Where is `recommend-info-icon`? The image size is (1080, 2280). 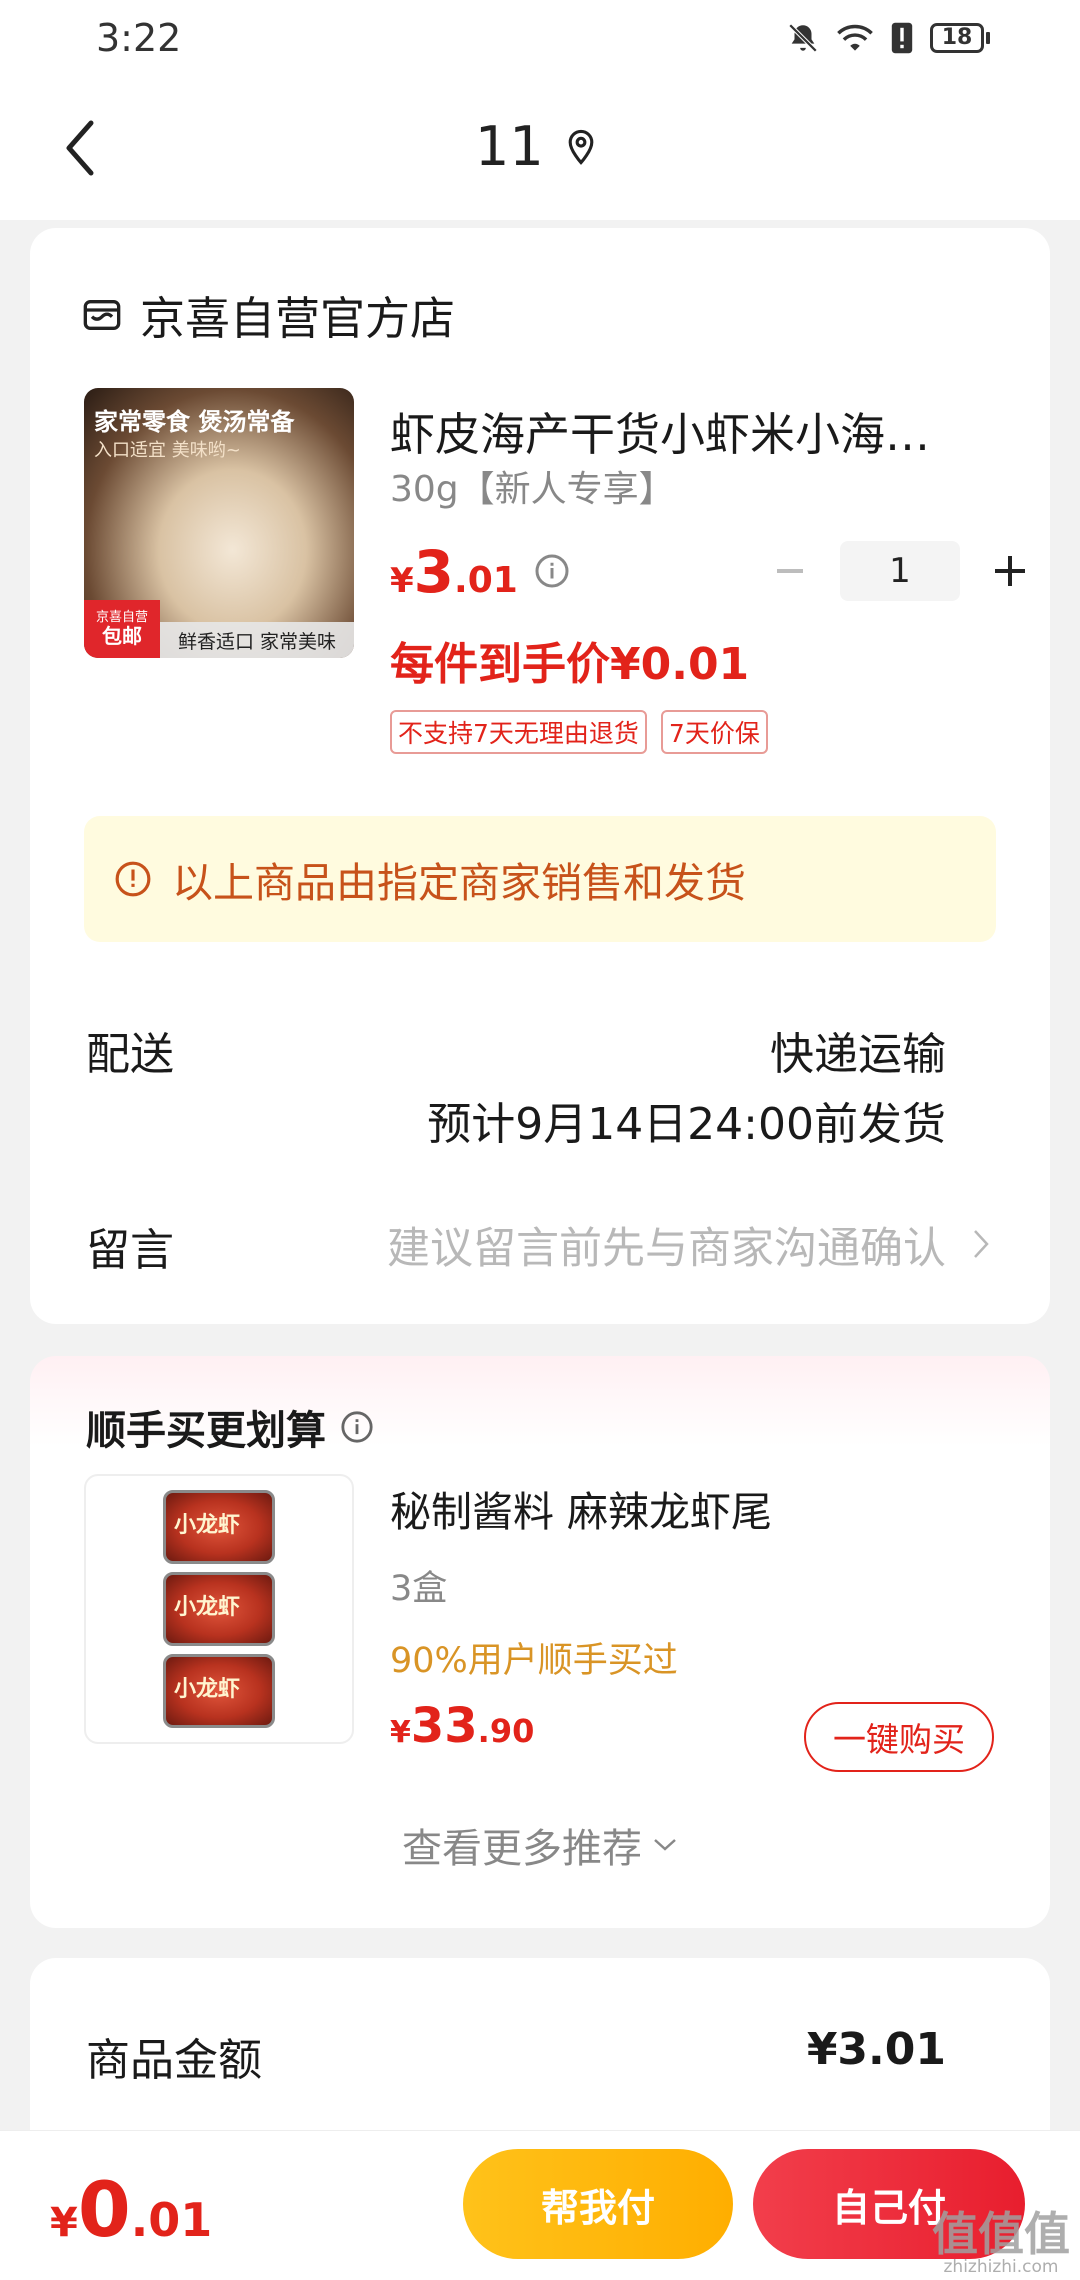
recommend-info-icon is located at coordinates (357, 1427).